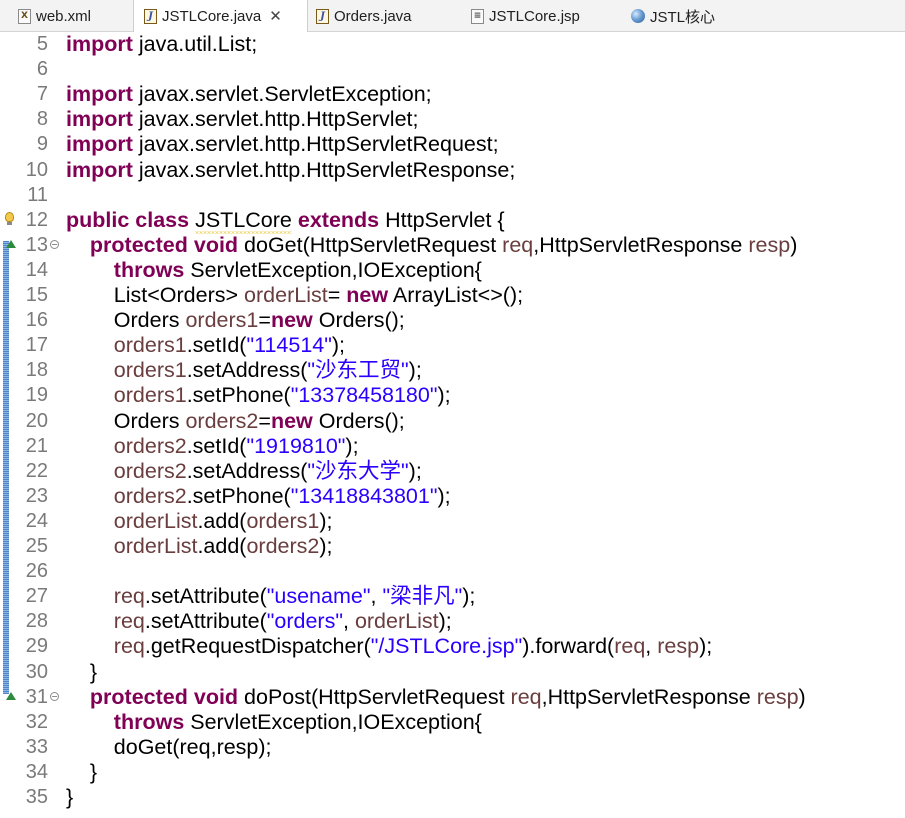  I want to click on tab-label: Orders.java, so click(373, 16).